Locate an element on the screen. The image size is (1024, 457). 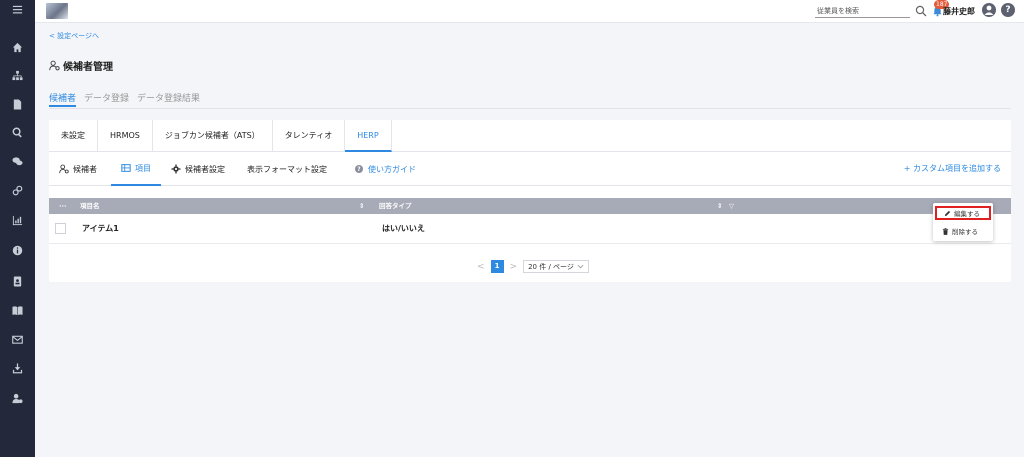
tab-data-registration: データ登録 is located at coordinates (106, 99).